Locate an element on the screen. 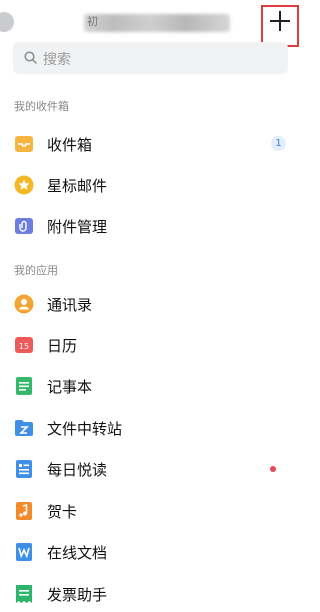 The image size is (320, 612). list-item-label: 在线文档 is located at coordinates (77, 553).